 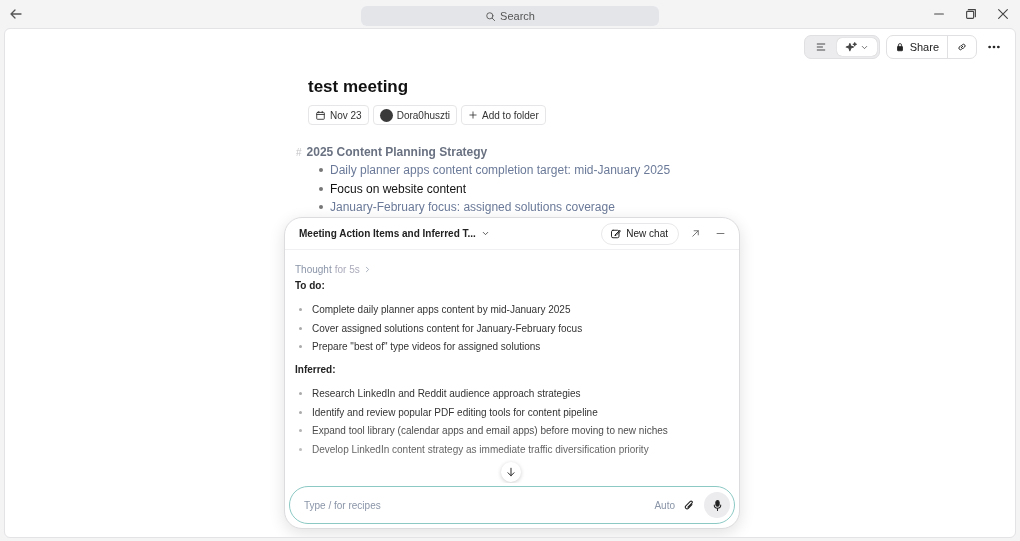 What do you see at coordinates (415, 115) in the screenshot?
I see `author-chip: Dora0huszti` at bounding box center [415, 115].